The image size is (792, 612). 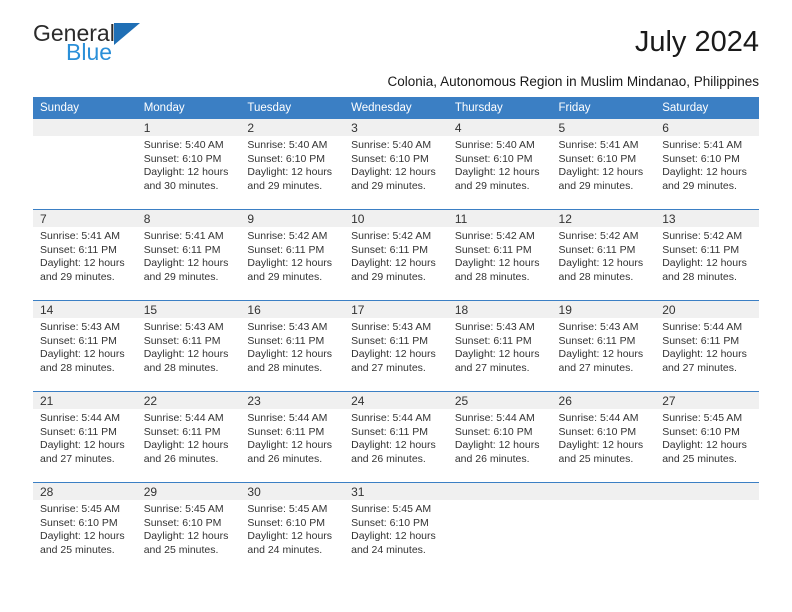 What do you see at coordinates (396, 34) in the screenshot?
I see `page-header: General Blue July 2024` at bounding box center [396, 34].